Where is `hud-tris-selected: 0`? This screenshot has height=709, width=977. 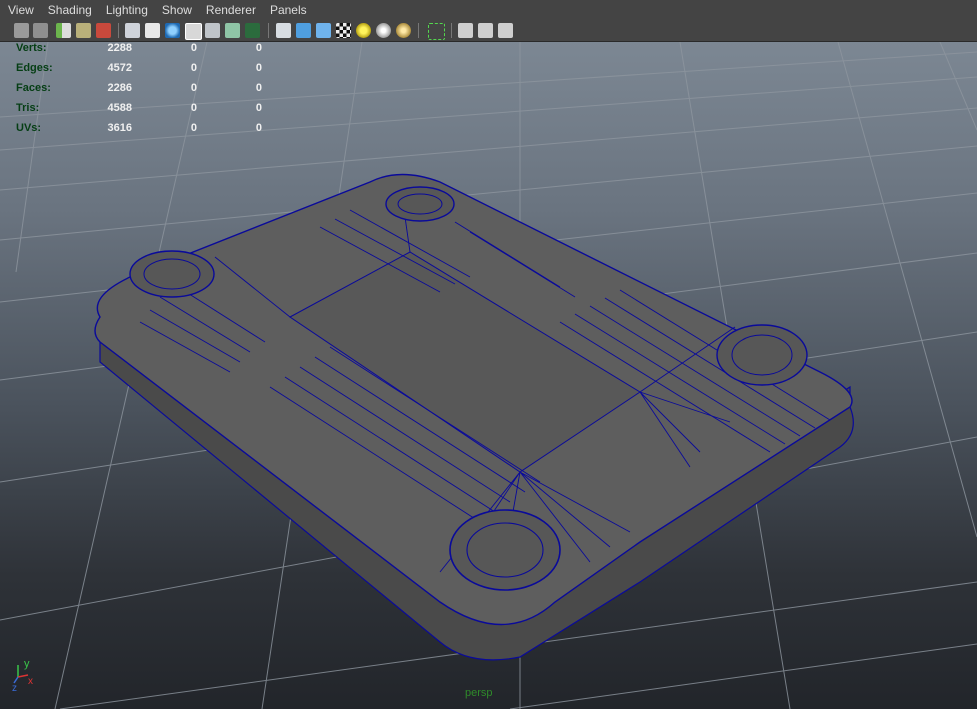 hud-tris-selected: 0 is located at coordinates (193, 108).